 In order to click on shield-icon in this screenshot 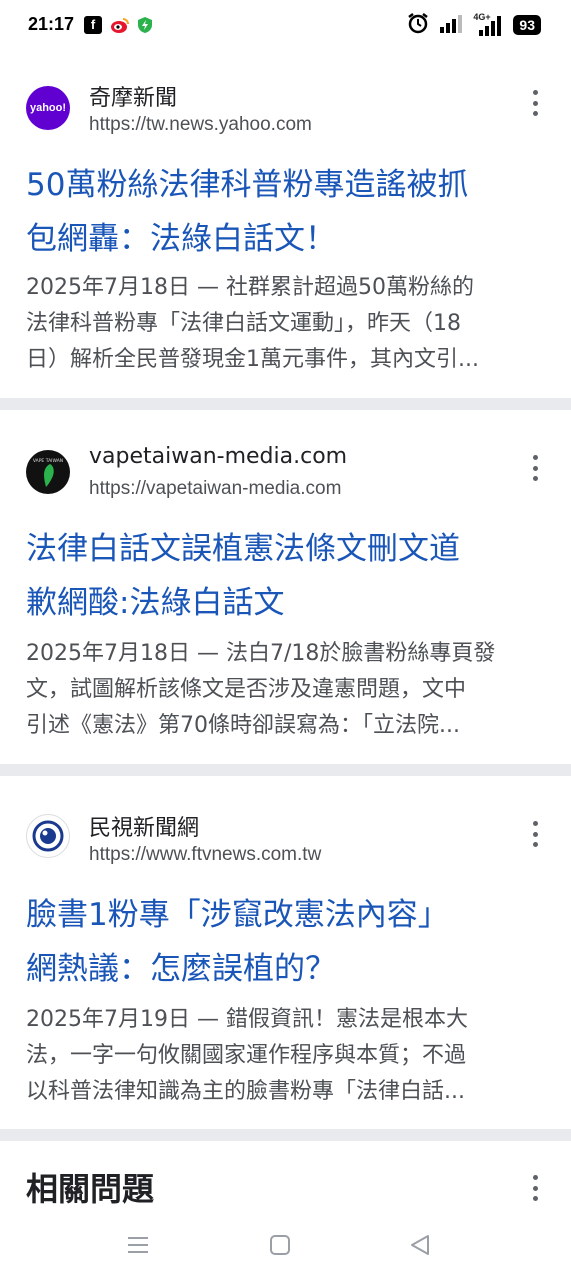, I will do `click(146, 25)`.